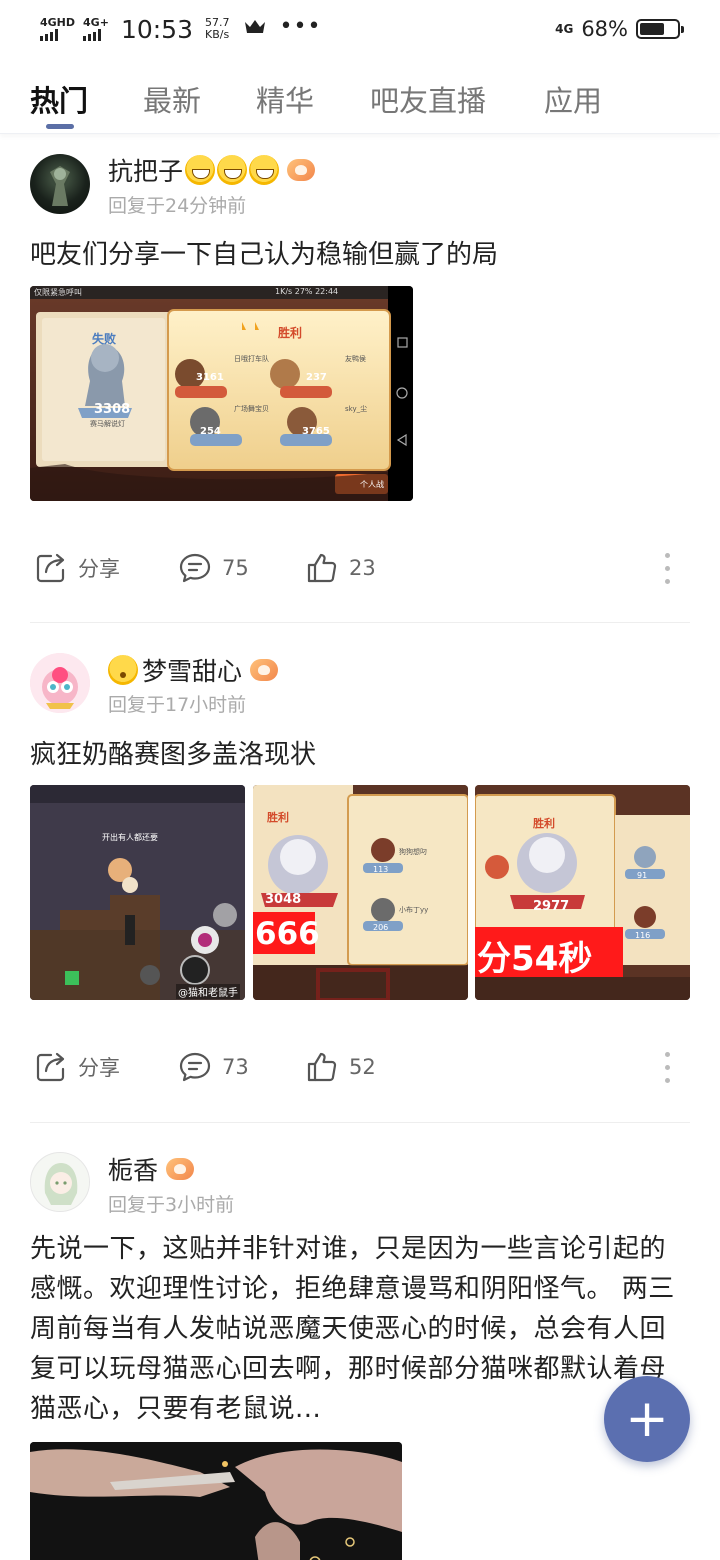 The image size is (720, 1560). I want to click on plus-icon: +, so click(647, 1419).